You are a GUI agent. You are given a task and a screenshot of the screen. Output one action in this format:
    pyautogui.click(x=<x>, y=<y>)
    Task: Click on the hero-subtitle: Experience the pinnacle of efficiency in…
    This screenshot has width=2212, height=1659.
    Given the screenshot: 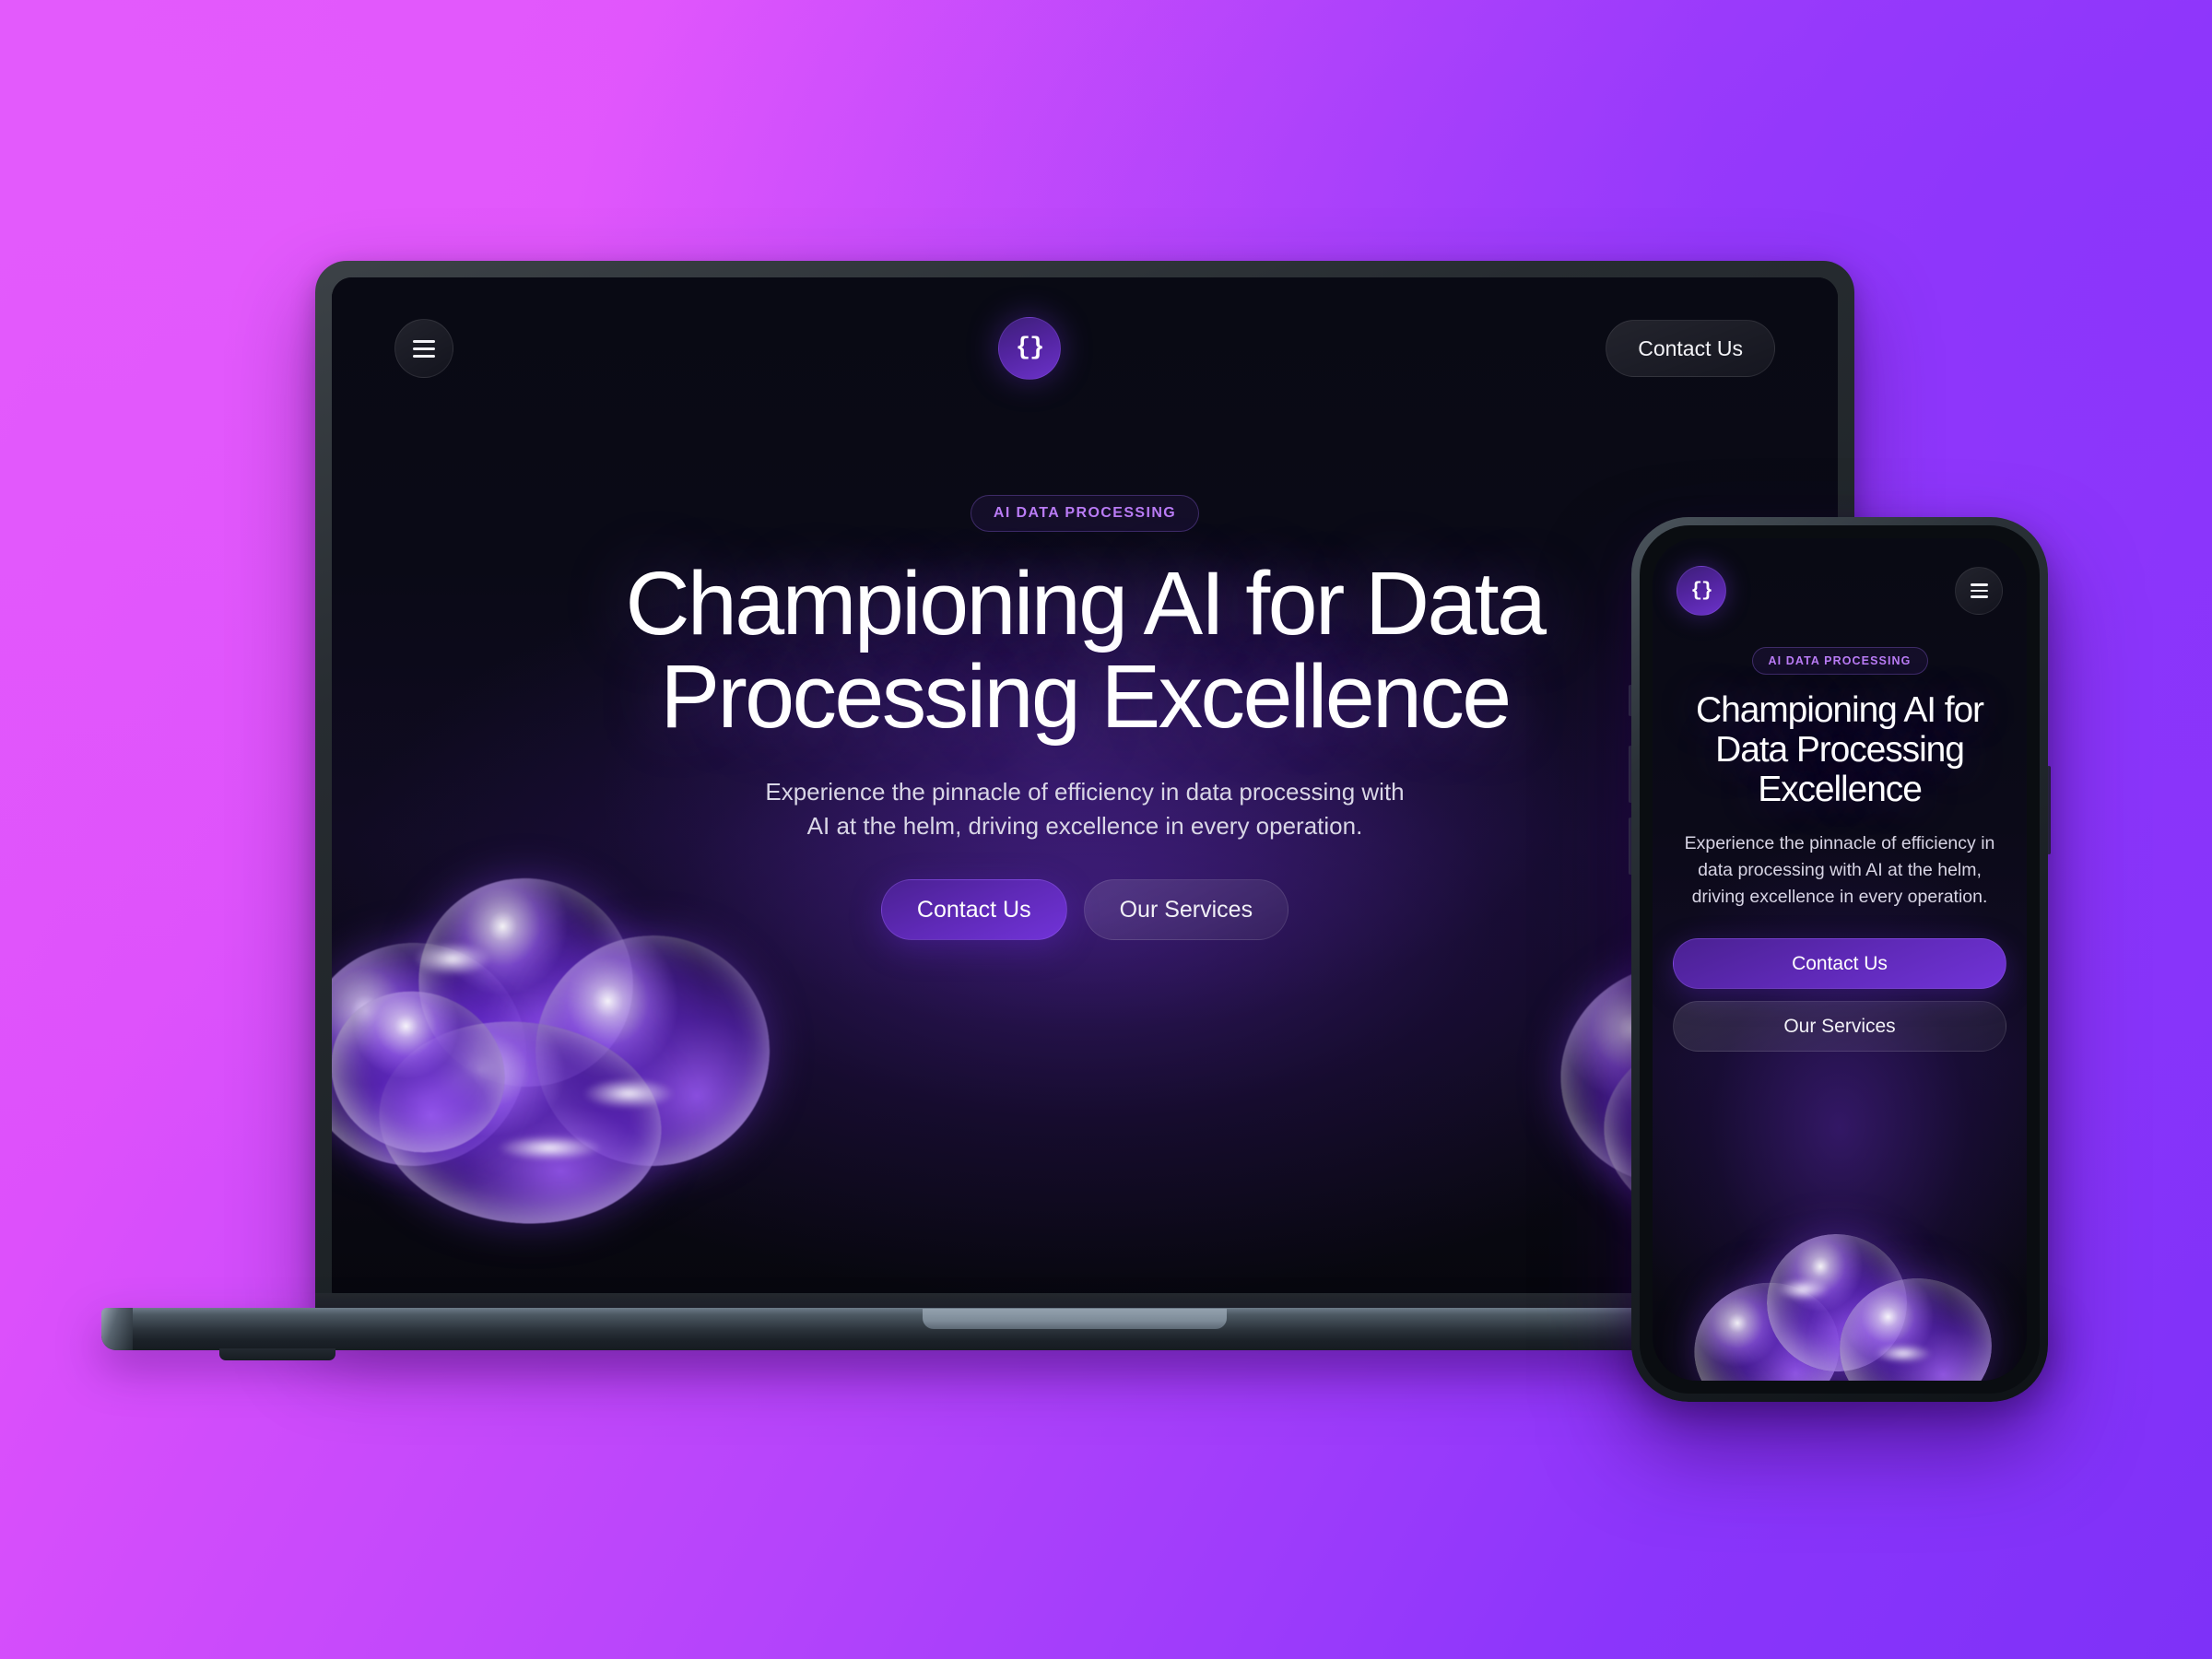 What is the action you would take?
    pyautogui.click(x=1085, y=809)
    